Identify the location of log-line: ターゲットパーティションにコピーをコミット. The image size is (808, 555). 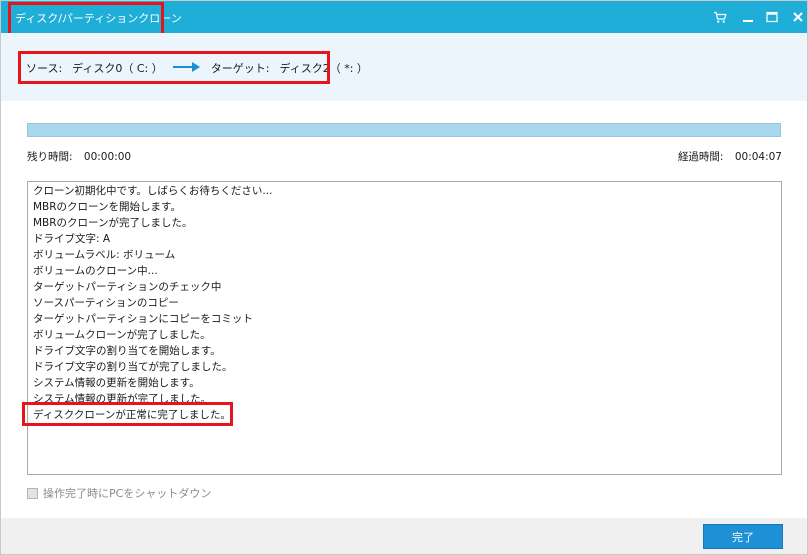
(143, 319).